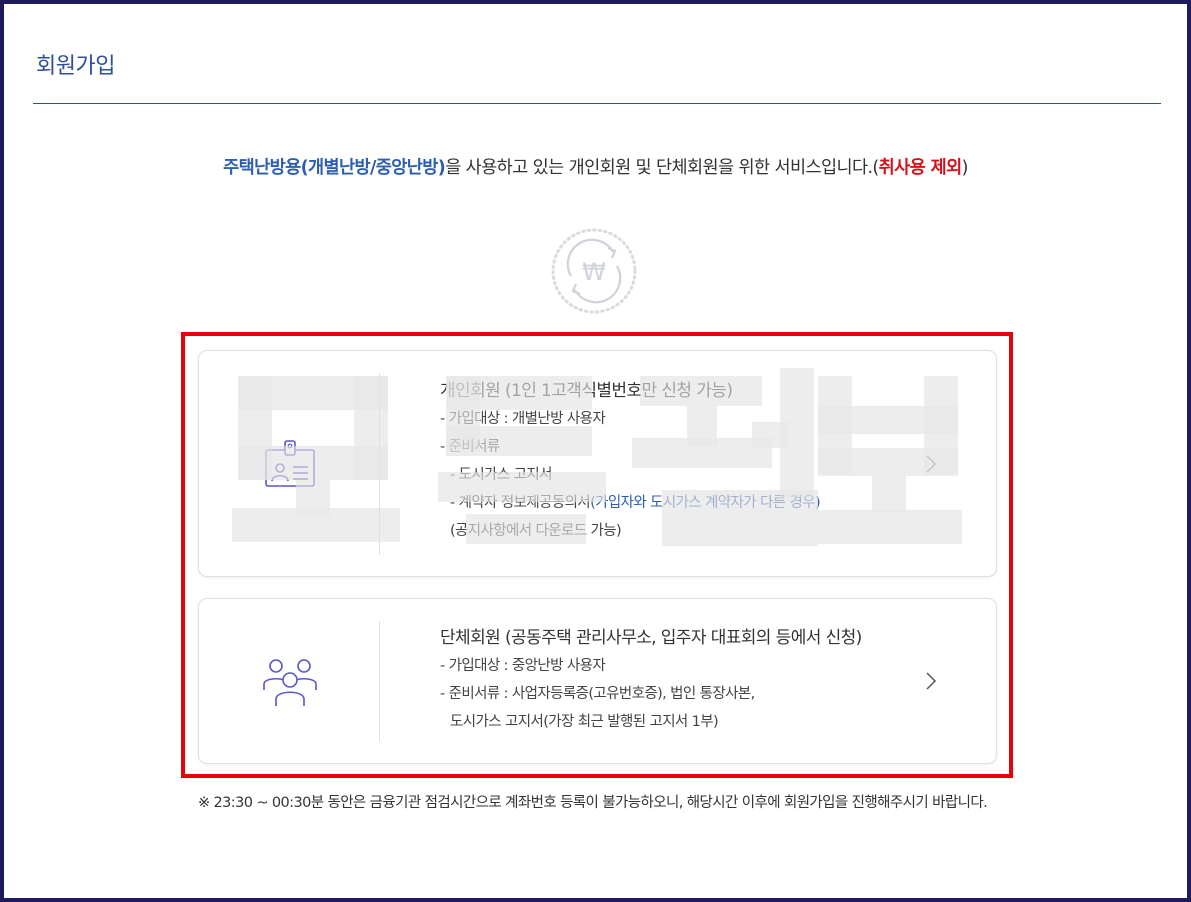 The width and height of the screenshot is (1191, 902). Describe the element at coordinates (334, 168) in the screenshot. I see `intro-highlight-heating: 주택난방용(개별난방/중앙난방)` at that location.